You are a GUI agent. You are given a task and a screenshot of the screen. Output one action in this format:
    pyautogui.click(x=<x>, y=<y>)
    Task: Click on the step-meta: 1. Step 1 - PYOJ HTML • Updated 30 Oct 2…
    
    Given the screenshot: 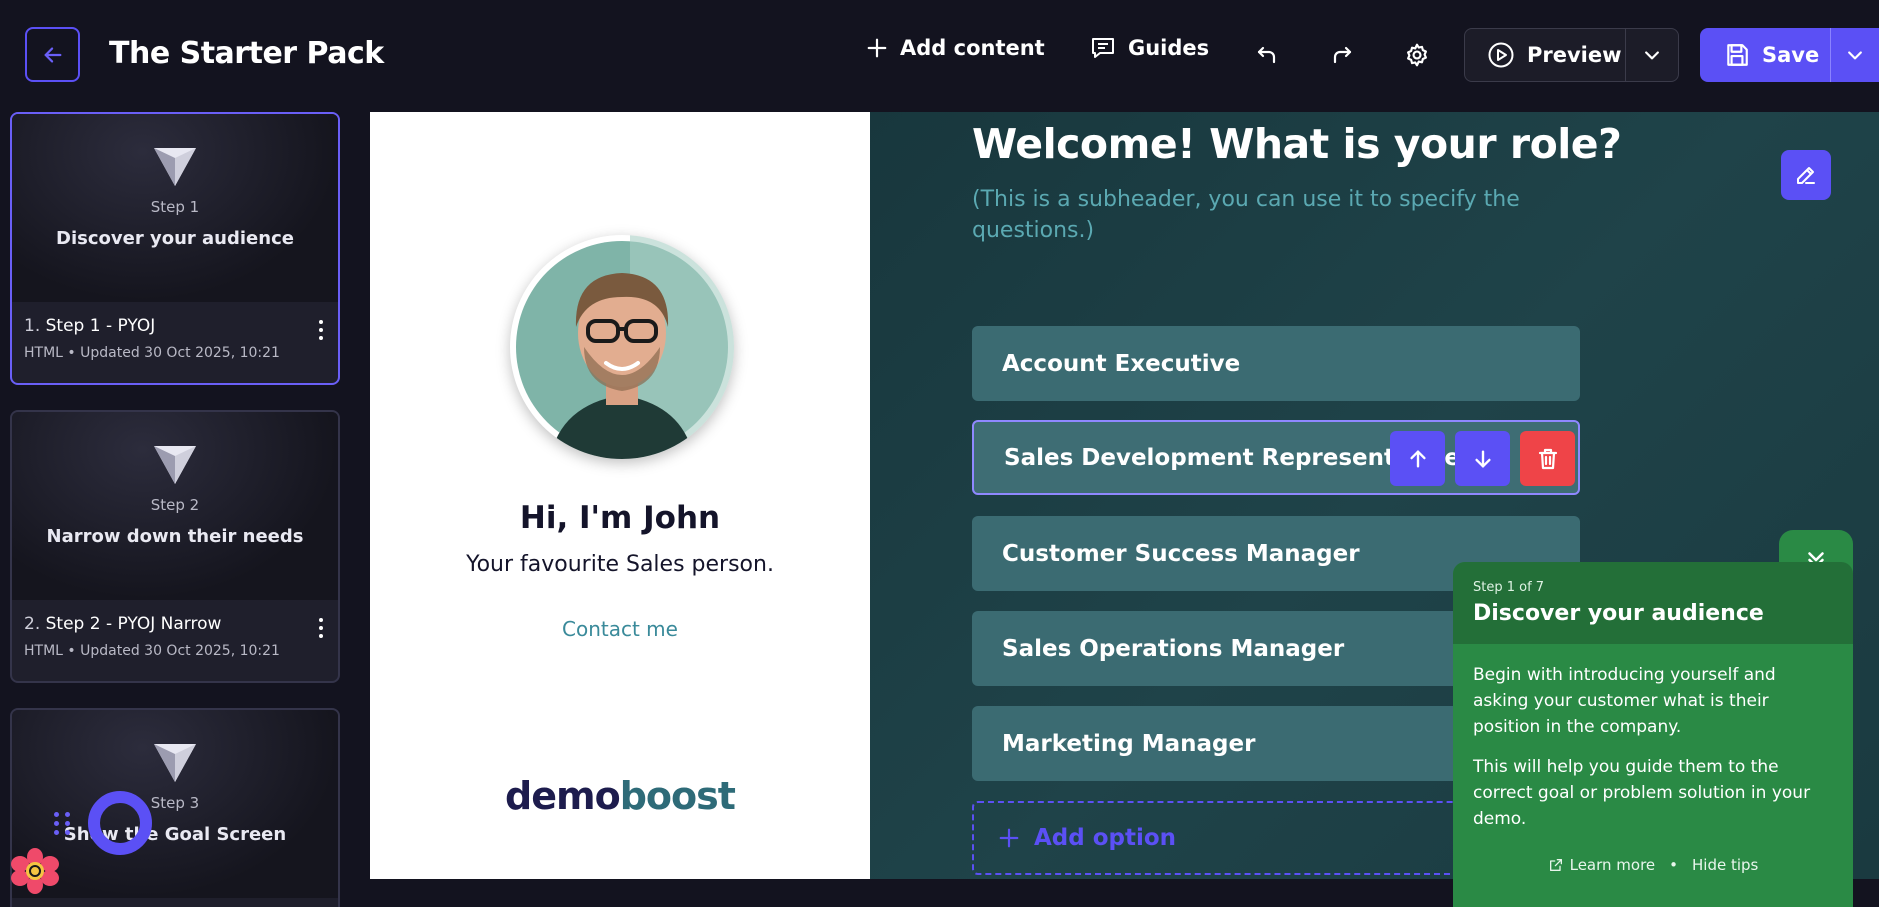 What is the action you would take?
    pyautogui.click(x=175, y=338)
    